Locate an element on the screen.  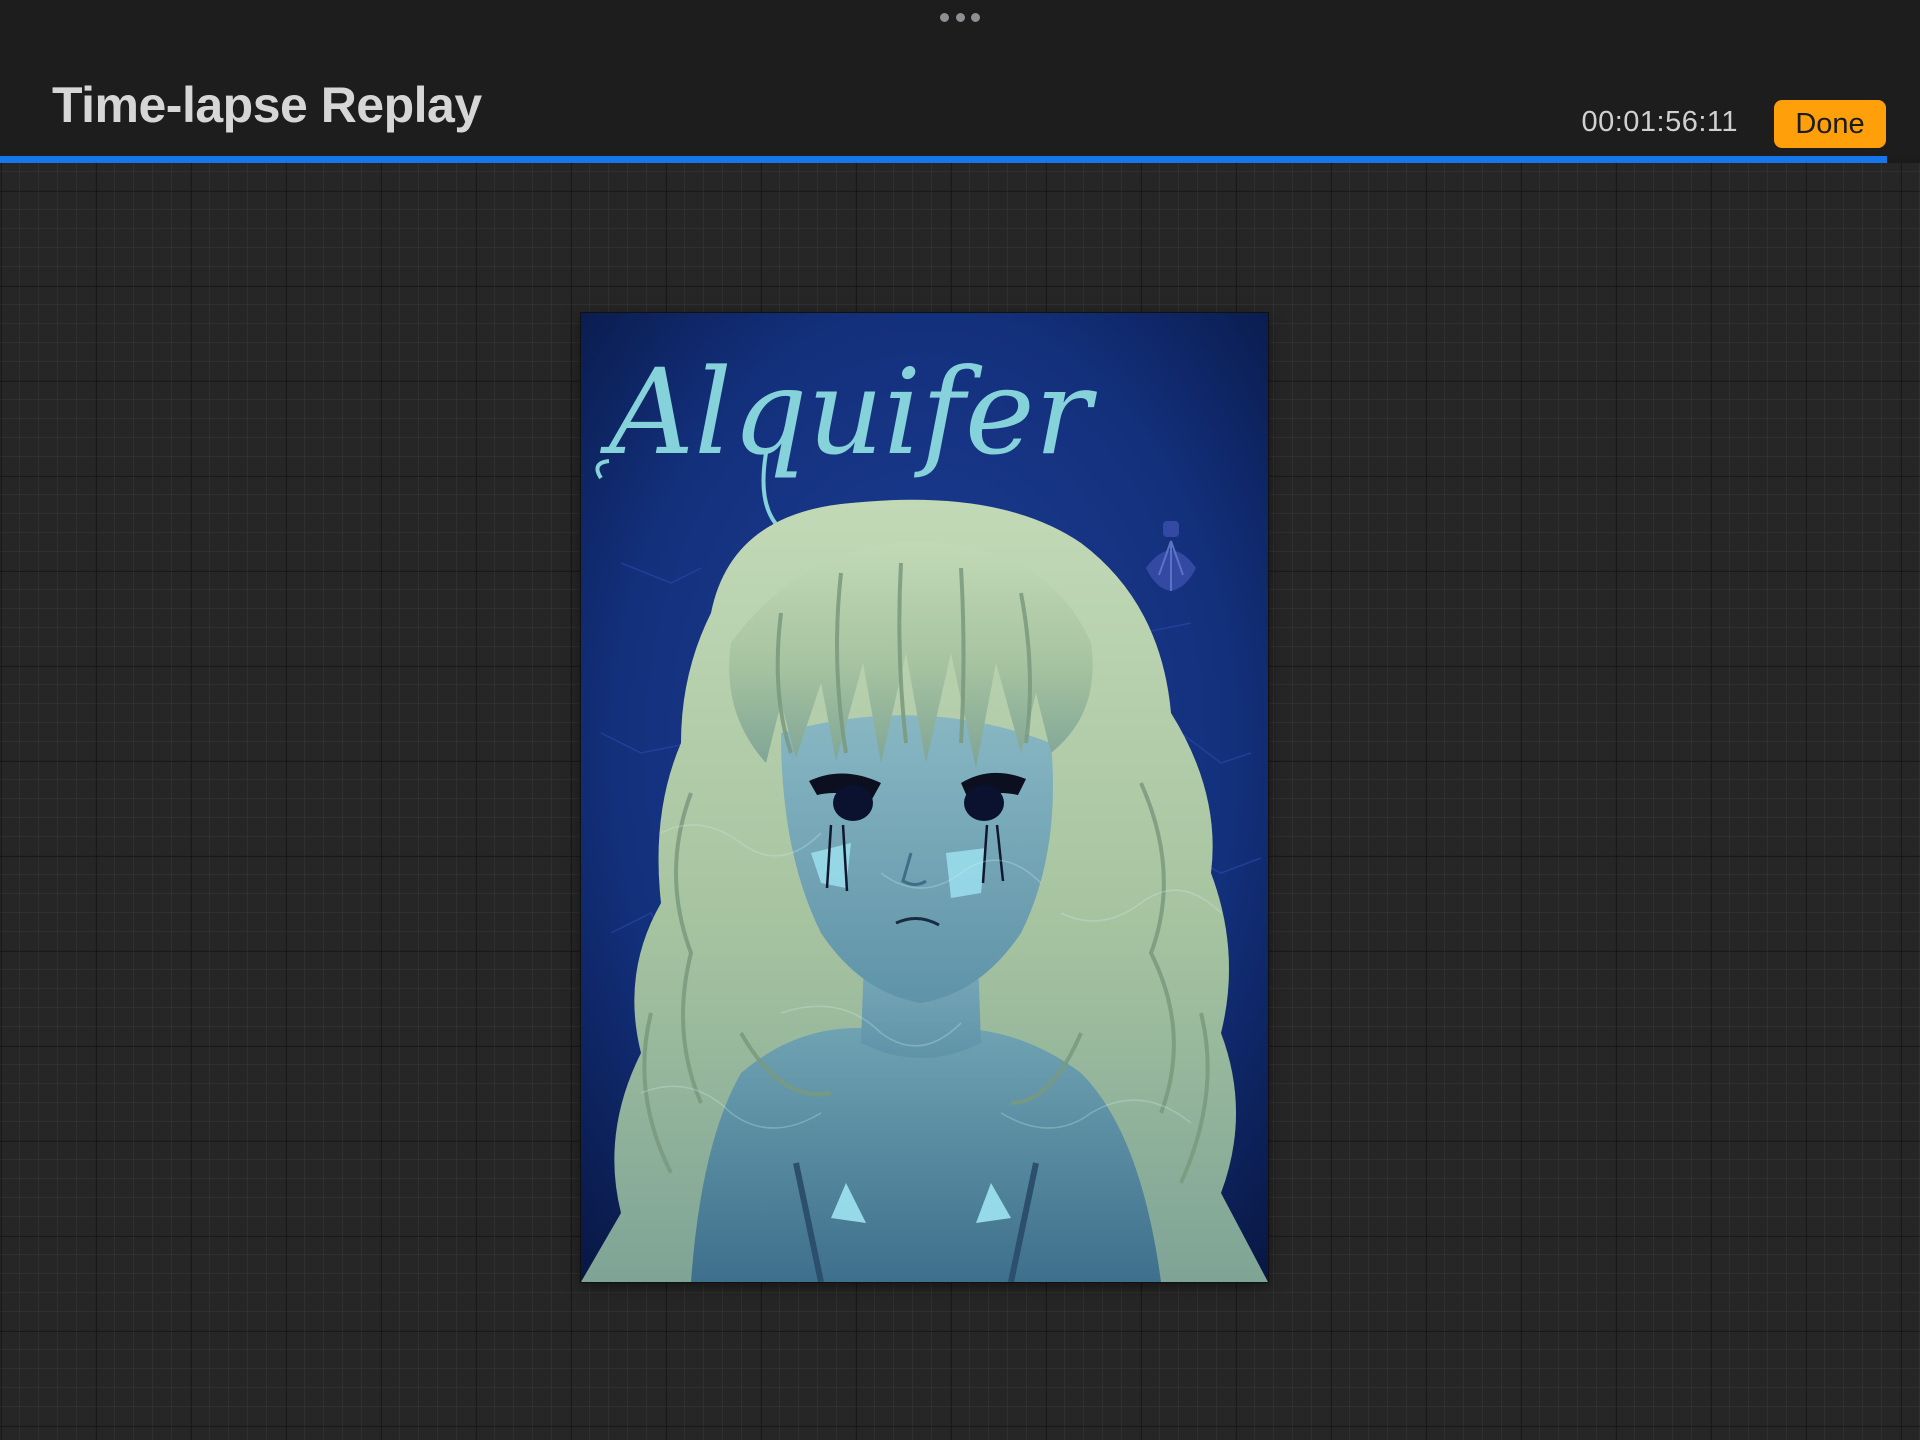
done-button: Done is located at coordinates (1830, 124).